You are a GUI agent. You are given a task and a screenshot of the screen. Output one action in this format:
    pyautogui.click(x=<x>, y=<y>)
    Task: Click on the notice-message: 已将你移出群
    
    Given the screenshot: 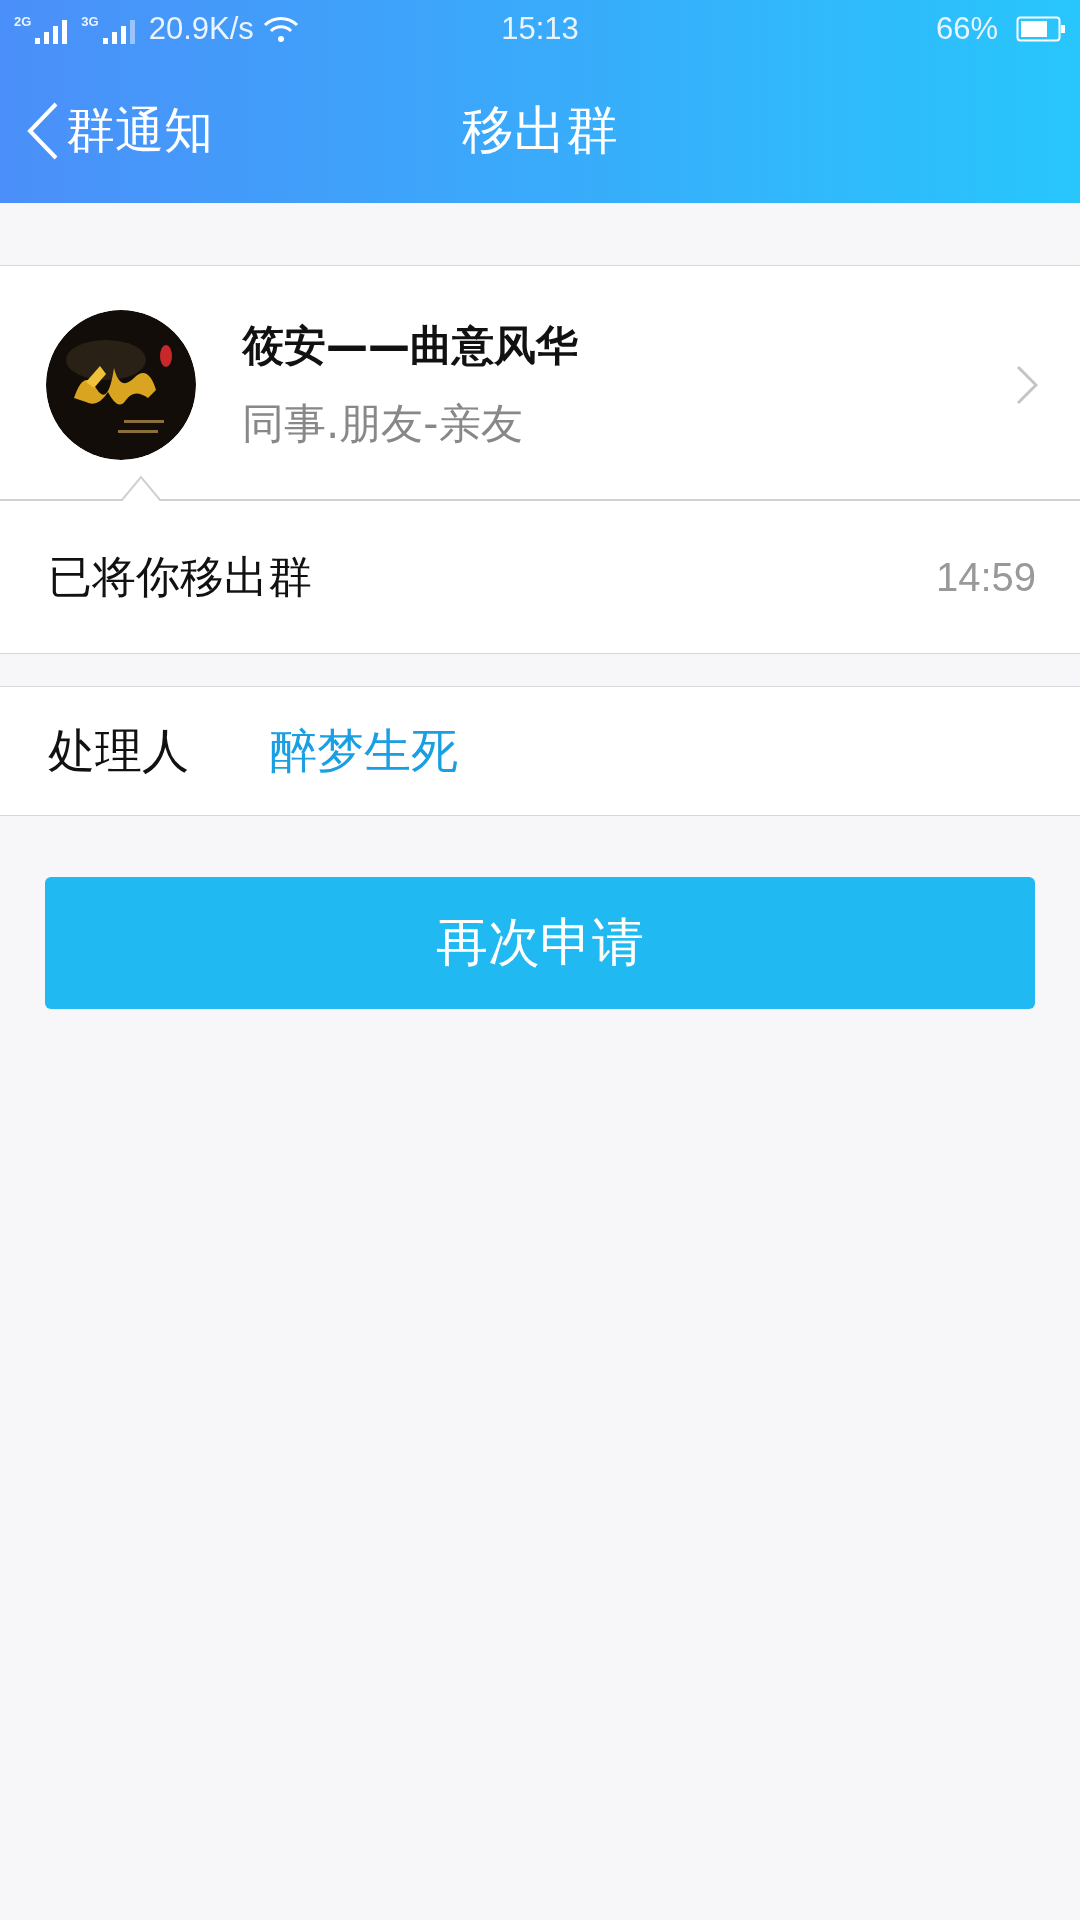 What is the action you would take?
    pyautogui.click(x=180, y=577)
    